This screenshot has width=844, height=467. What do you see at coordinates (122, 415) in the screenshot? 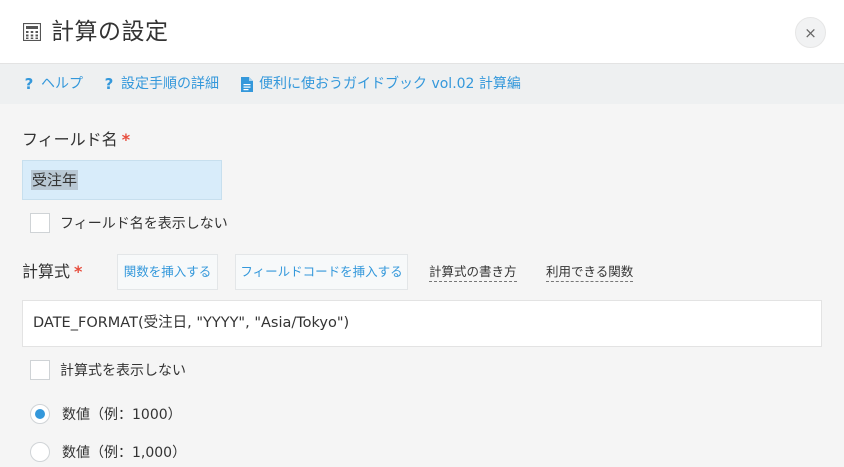
I see `format-option-label: 数値（例：1000）` at bounding box center [122, 415].